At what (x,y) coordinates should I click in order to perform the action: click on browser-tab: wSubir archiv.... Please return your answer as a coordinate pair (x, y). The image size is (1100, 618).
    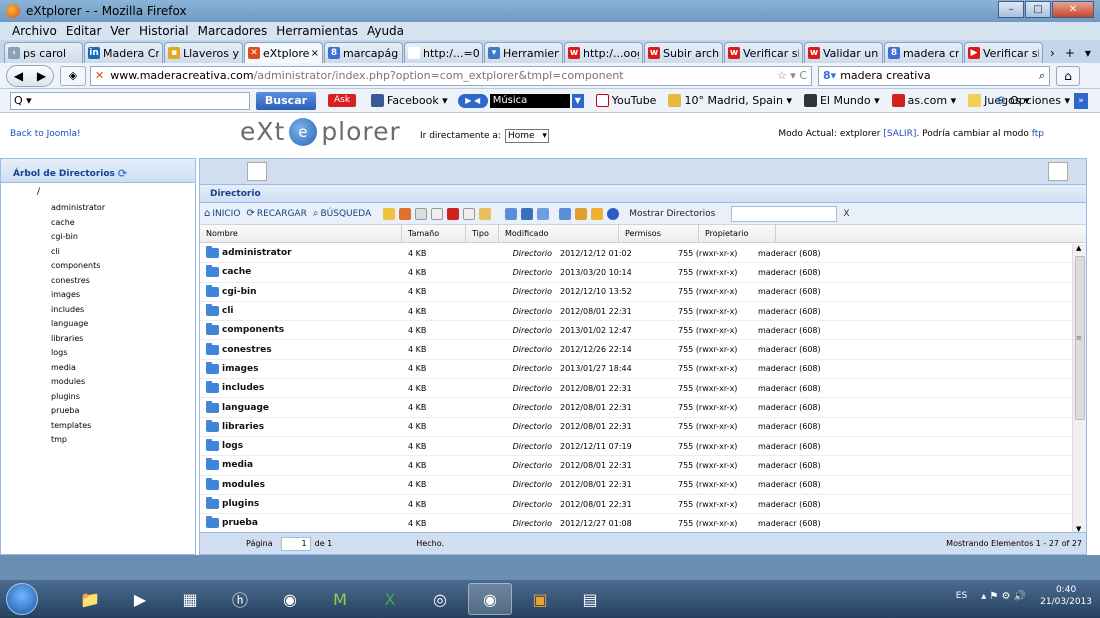
    Looking at the image, I should click on (683, 52).